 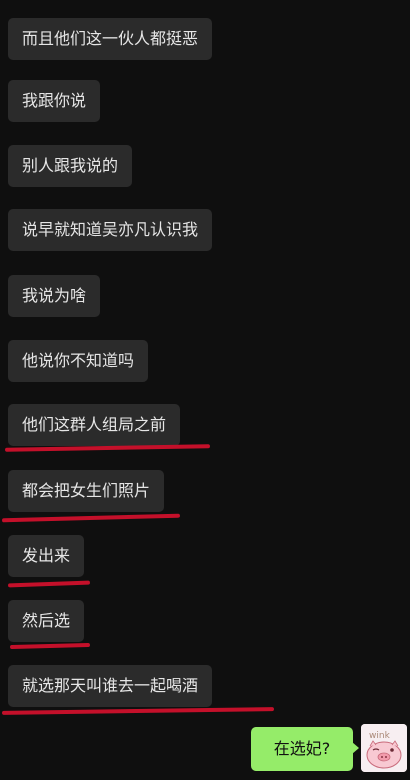 I want to click on incoming-message-bubble: 我跟你说, so click(x=54, y=101).